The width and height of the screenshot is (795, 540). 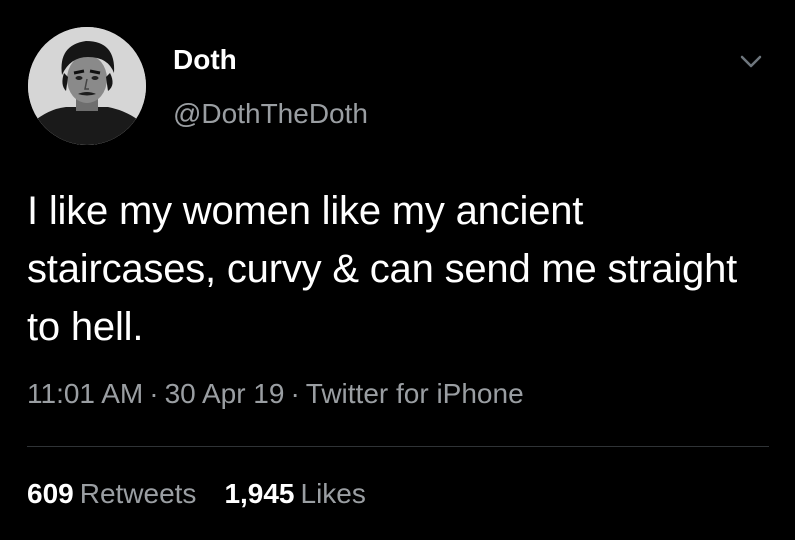 What do you see at coordinates (138, 493) in the screenshot?
I see `retweets-label: Retweets` at bounding box center [138, 493].